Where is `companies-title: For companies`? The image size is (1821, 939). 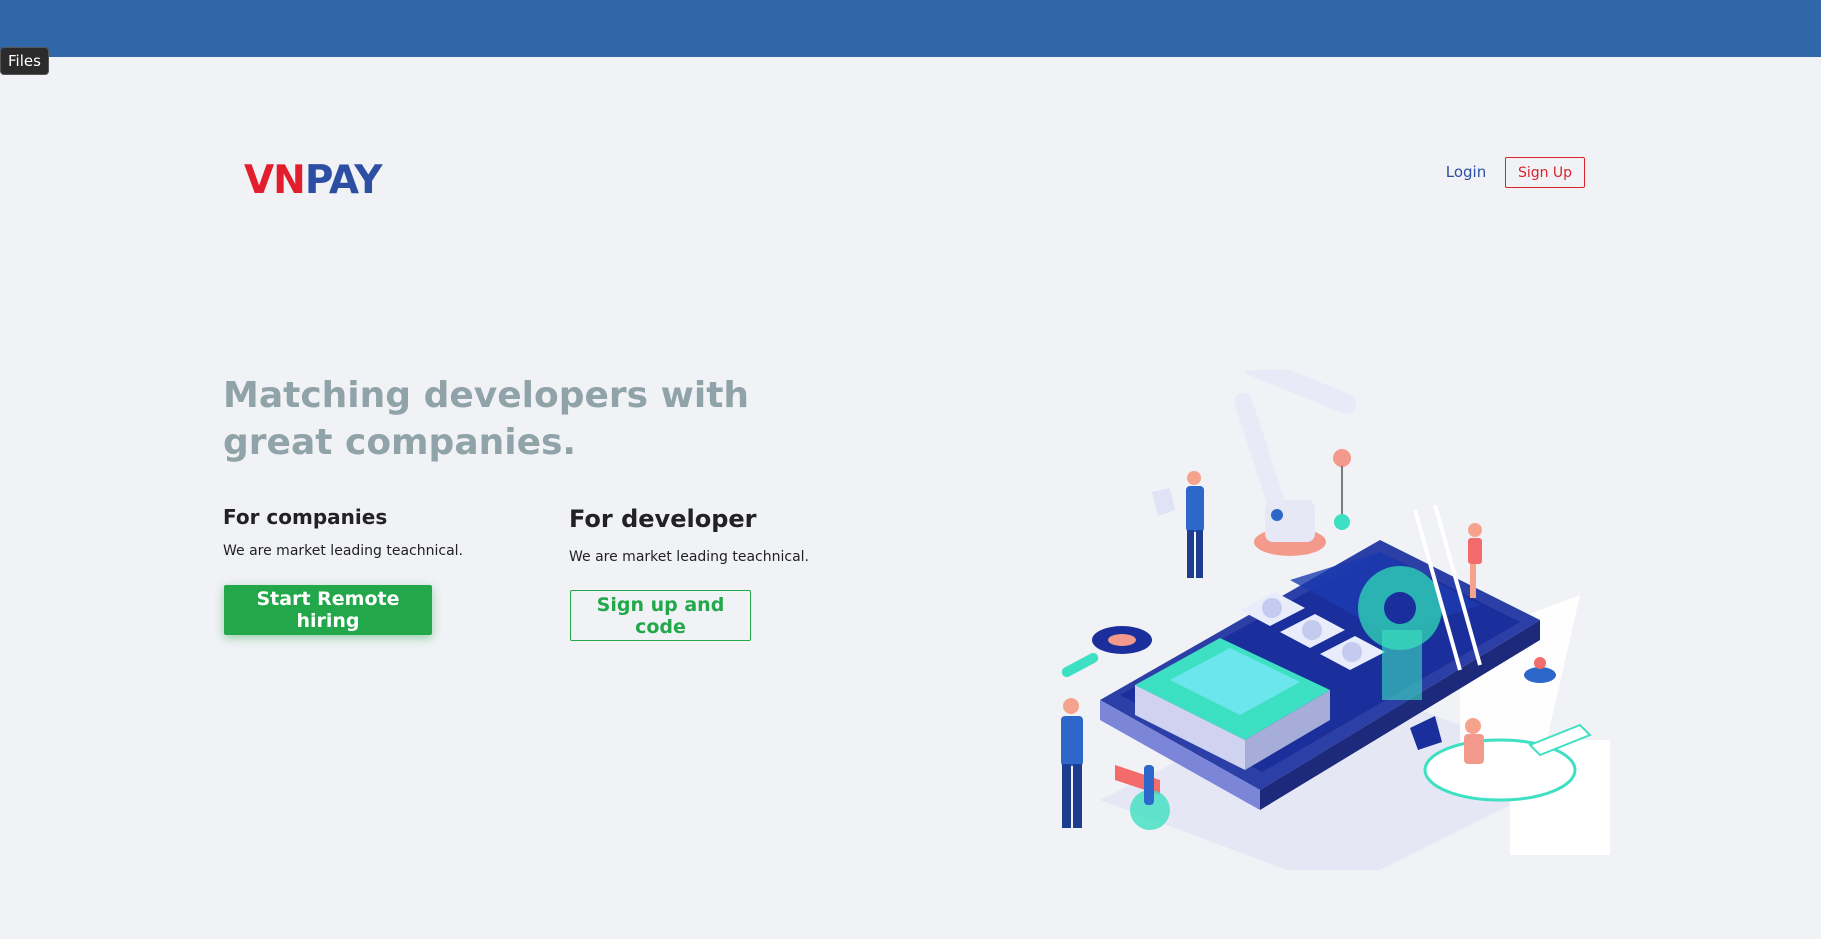 companies-title: For companies is located at coordinates (305, 517).